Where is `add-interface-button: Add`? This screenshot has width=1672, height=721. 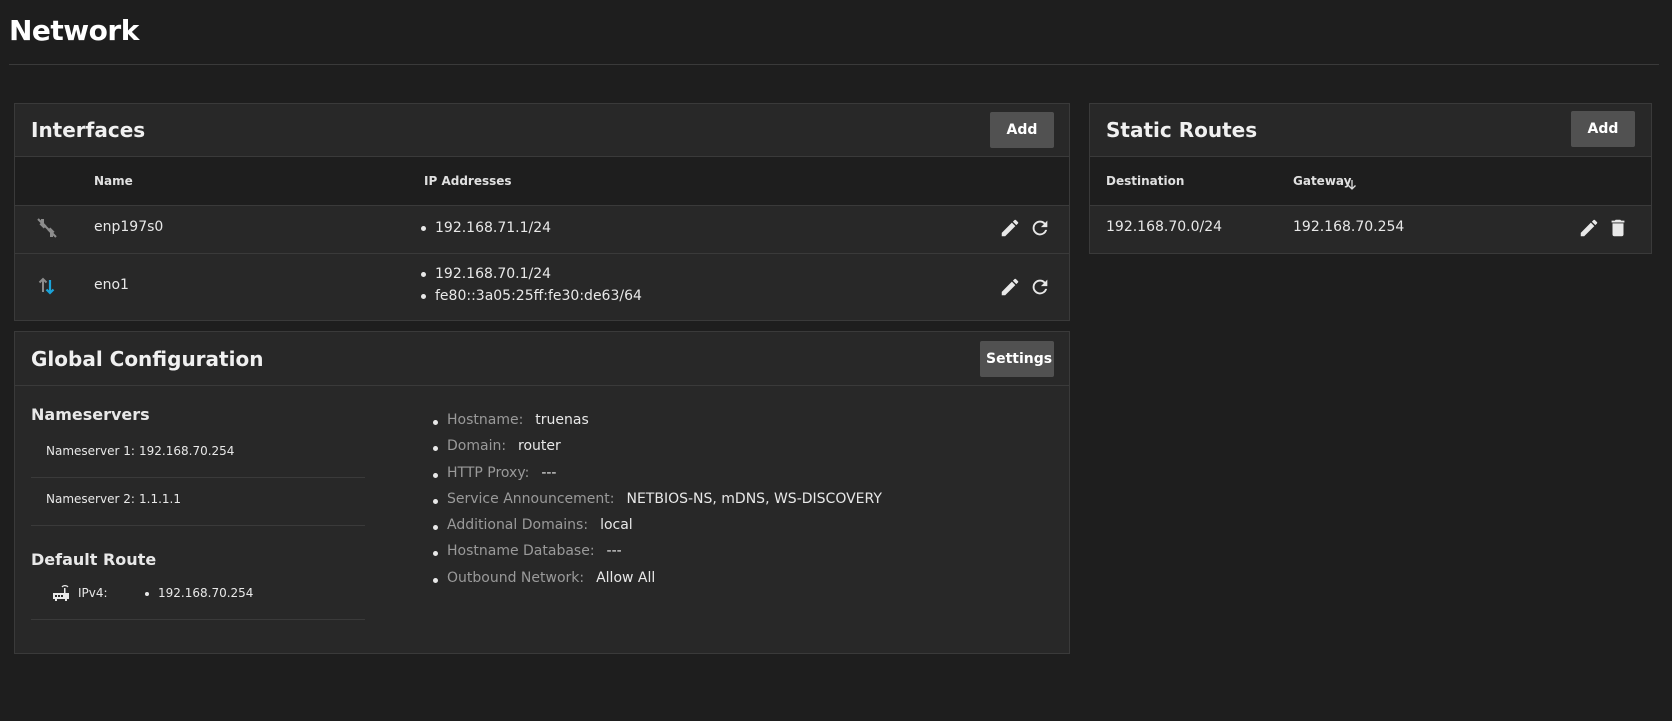 add-interface-button: Add is located at coordinates (1022, 130).